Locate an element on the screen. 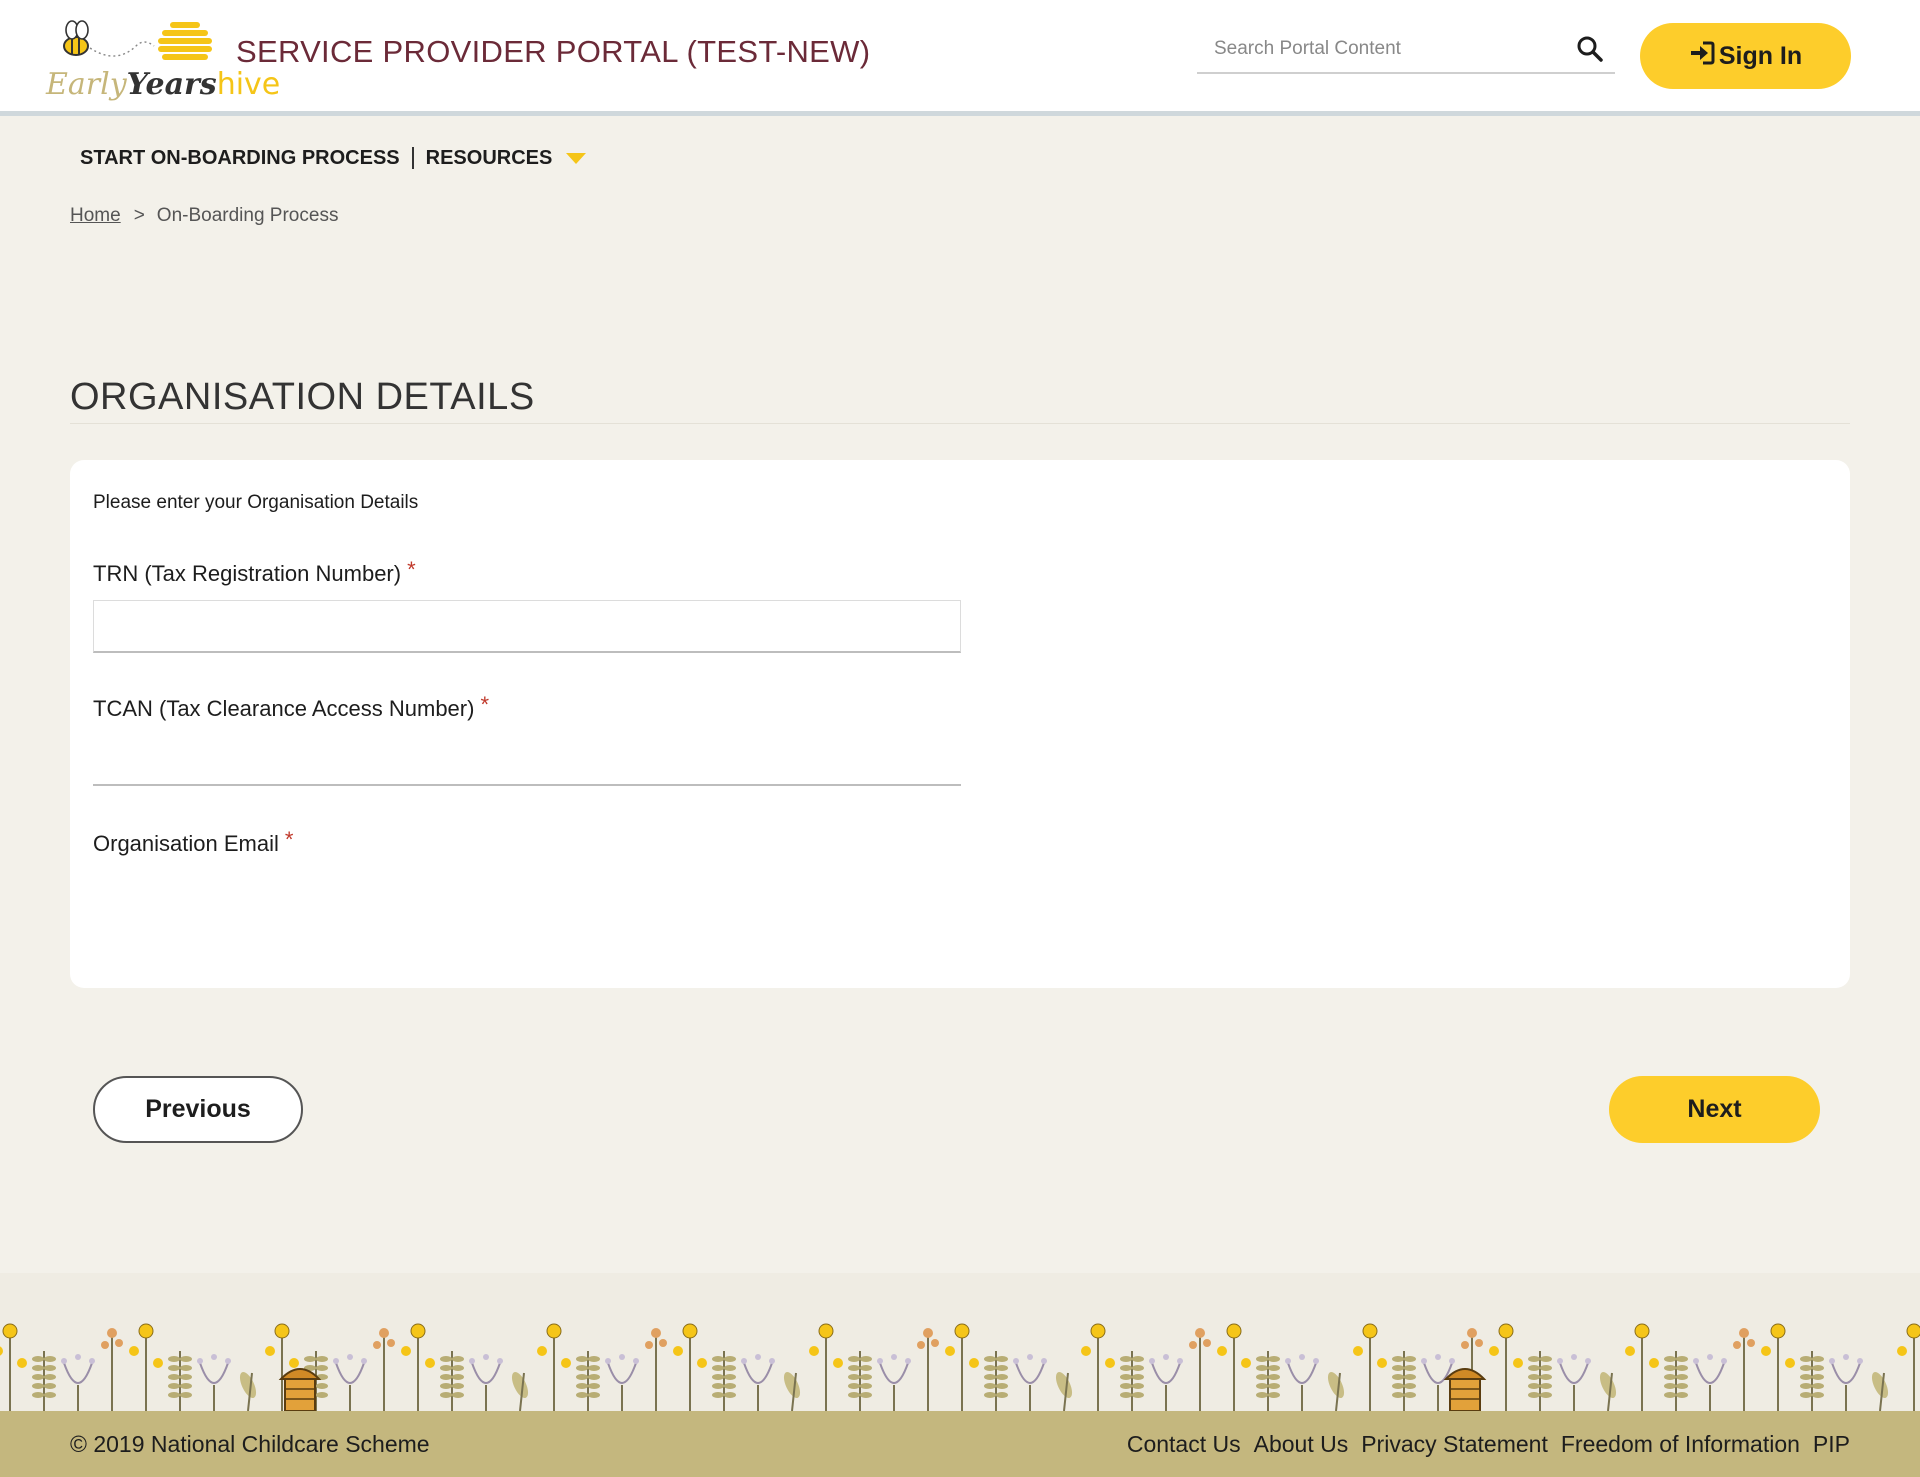 Image resolution: width=1920 pixels, height=1477 pixels. nav-item-start-onboarding: START ON-BOARDING PROCESS is located at coordinates (240, 158).